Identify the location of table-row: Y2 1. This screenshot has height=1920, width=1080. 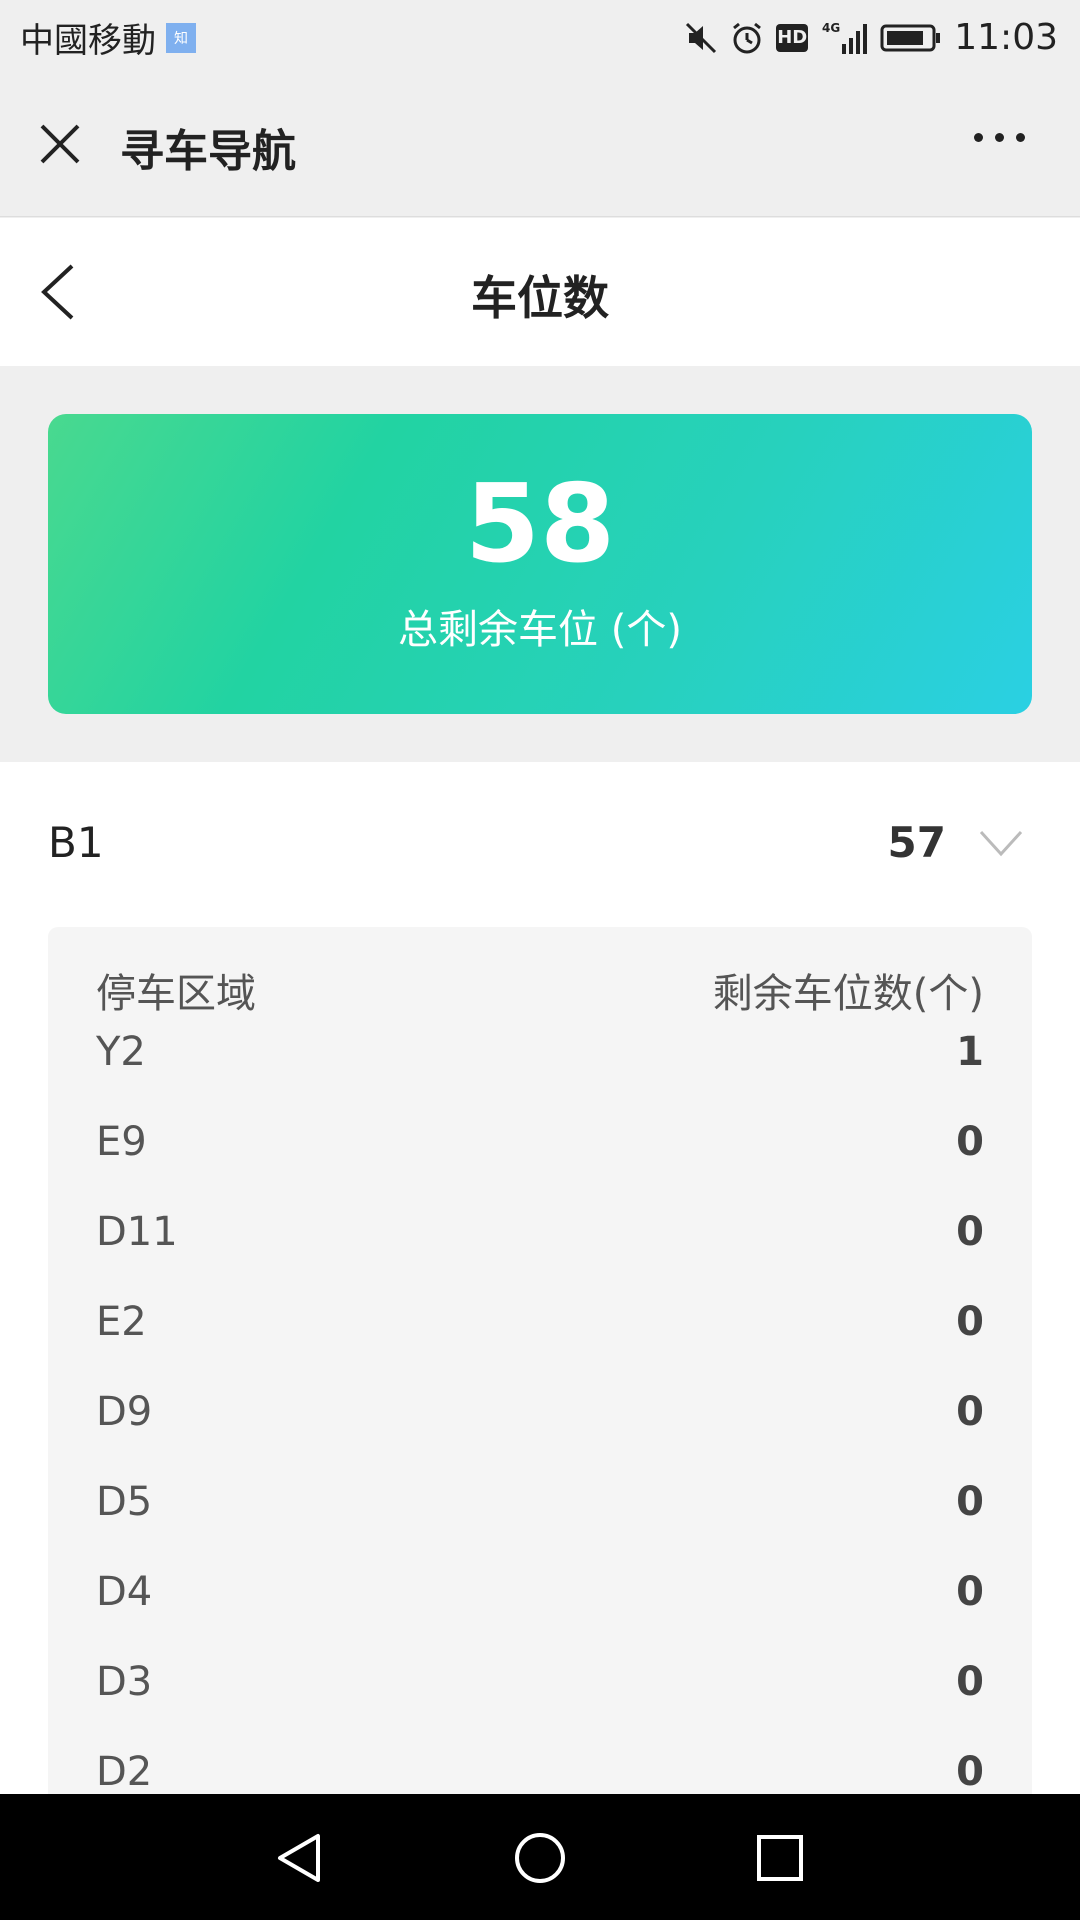
(540, 1052).